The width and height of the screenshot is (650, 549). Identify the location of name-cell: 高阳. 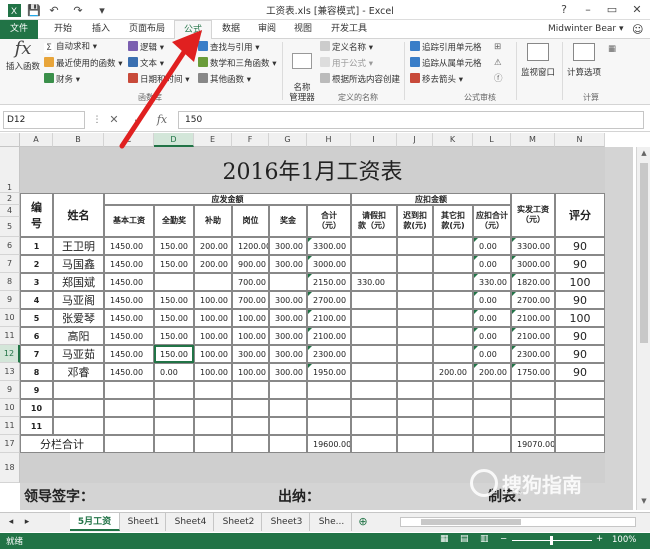
(78, 336).